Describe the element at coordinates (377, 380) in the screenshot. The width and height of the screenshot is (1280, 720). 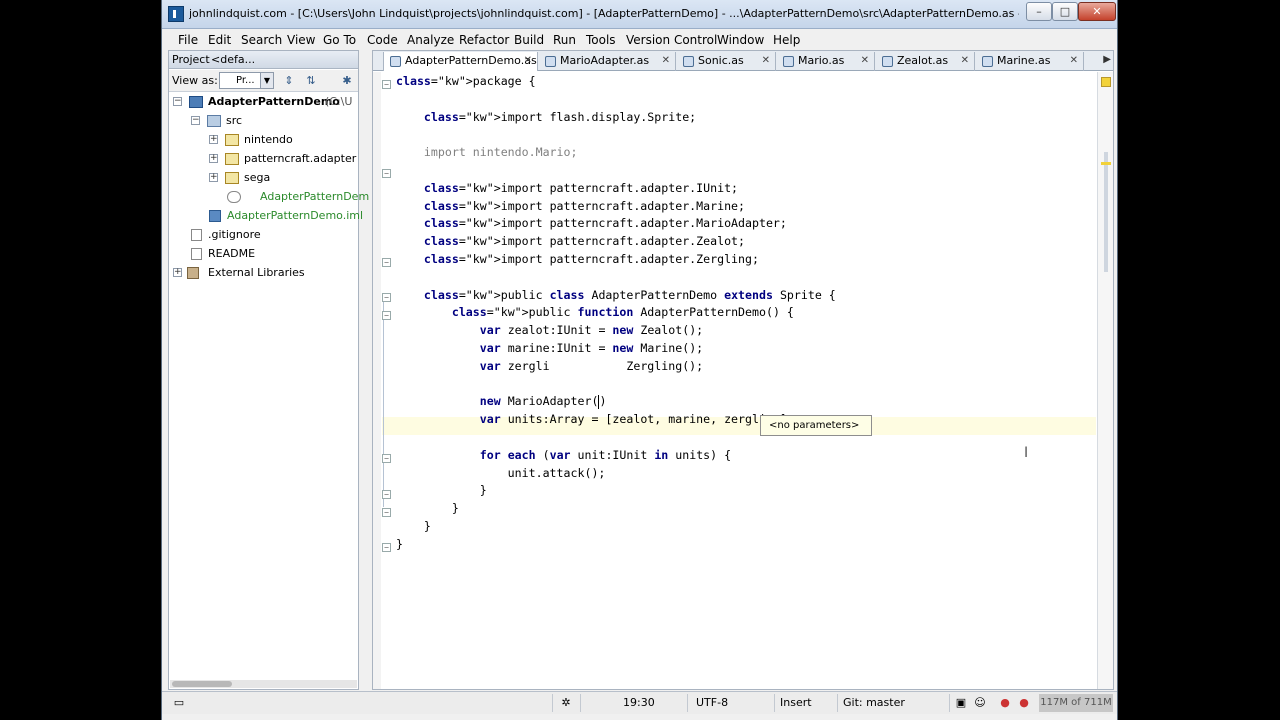
I see `editor-gutter` at that location.